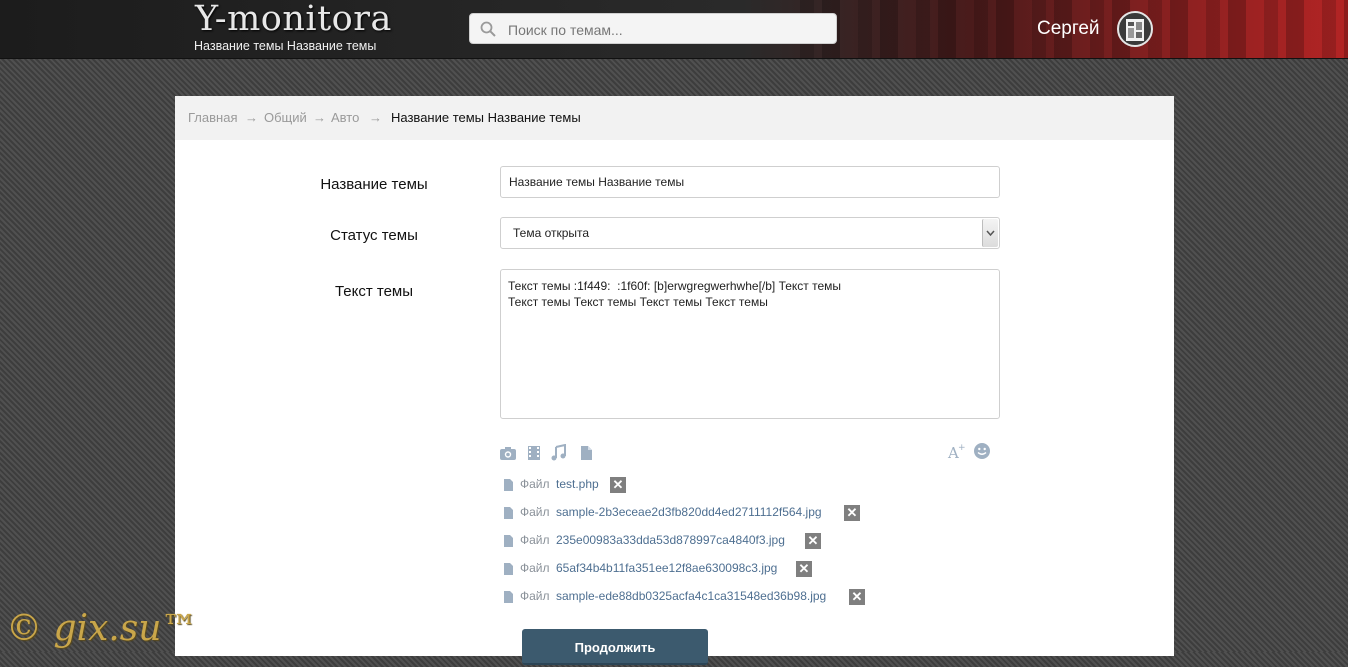 The width and height of the screenshot is (1348, 667). I want to click on camera-icon, so click(508, 453).